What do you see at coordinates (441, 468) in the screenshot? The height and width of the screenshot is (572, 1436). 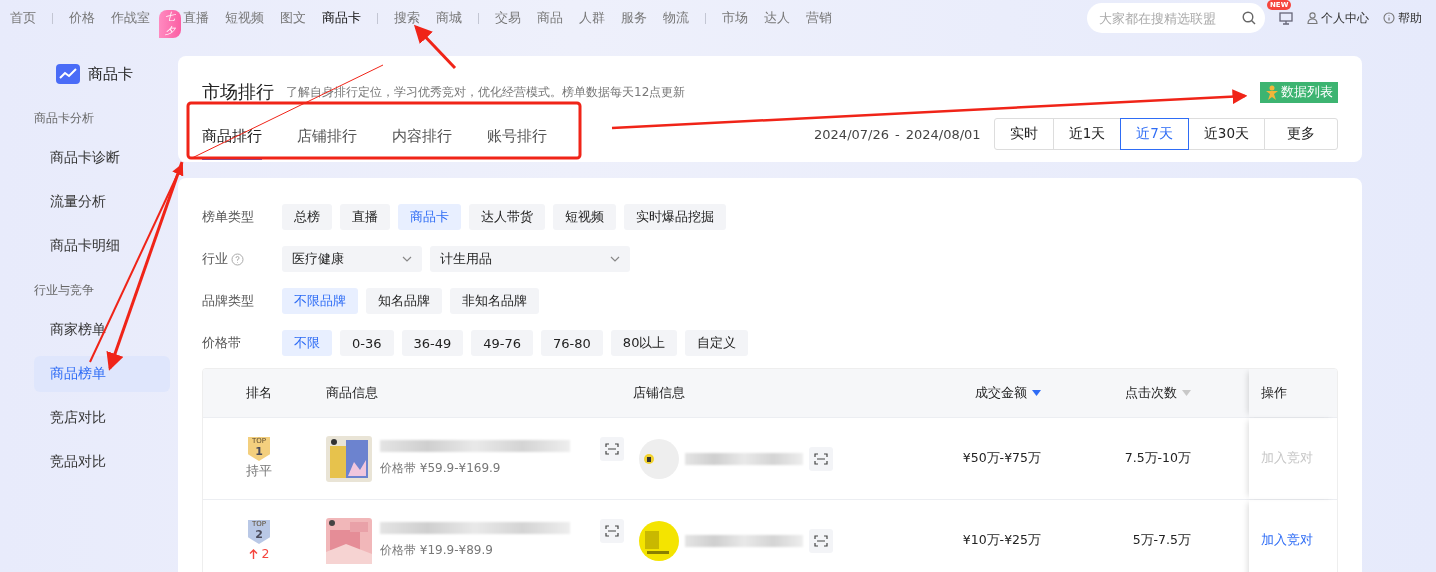 I see `price-range-text: 价格带 ¥59.9-¥169.9` at bounding box center [441, 468].